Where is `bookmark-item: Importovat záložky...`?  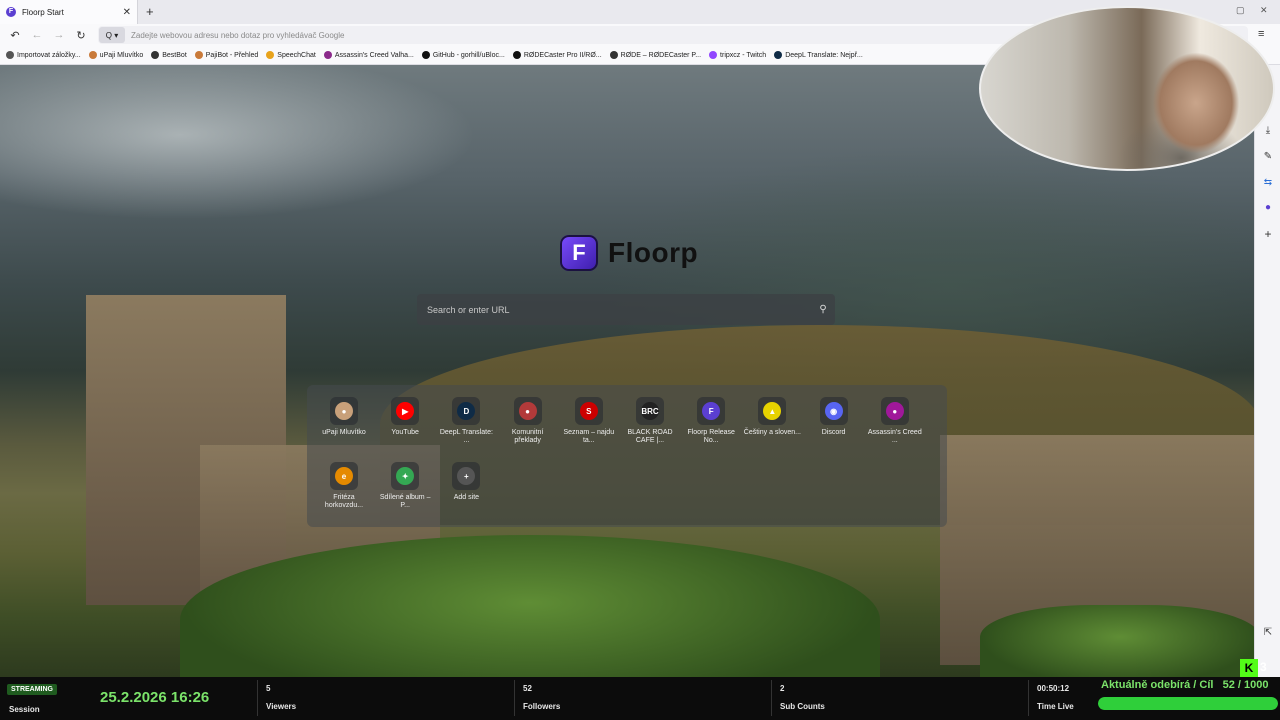
bookmark-item: Importovat záložky... is located at coordinates (43, 55).